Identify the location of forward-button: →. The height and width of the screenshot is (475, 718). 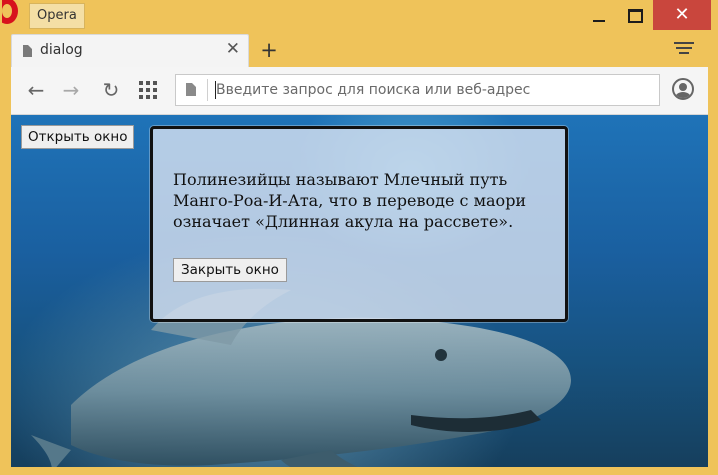
(71, 90).